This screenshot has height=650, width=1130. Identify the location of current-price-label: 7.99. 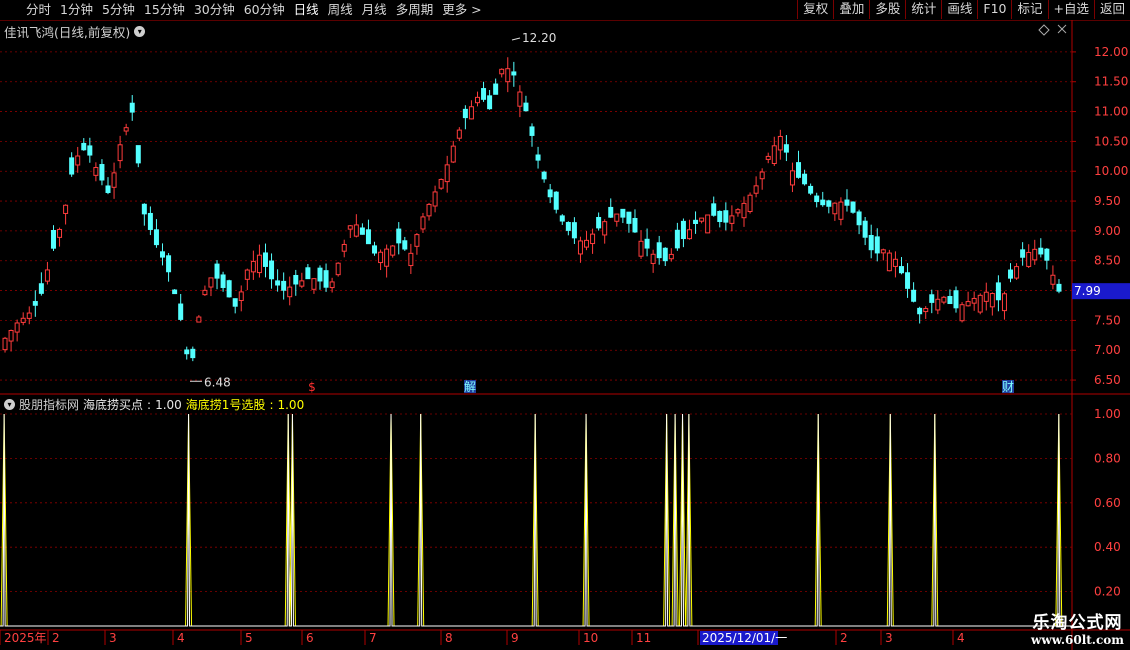
(1087, 291).